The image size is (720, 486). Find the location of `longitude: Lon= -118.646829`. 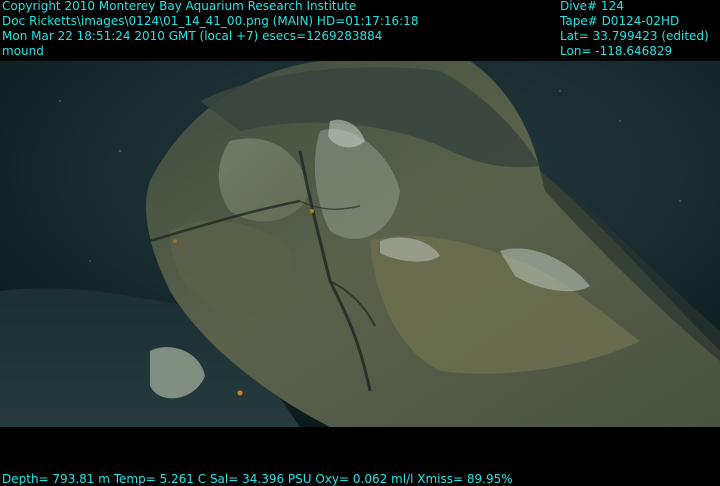

longitude: Lon= -118.646829 is located at coordinates (616, 51).